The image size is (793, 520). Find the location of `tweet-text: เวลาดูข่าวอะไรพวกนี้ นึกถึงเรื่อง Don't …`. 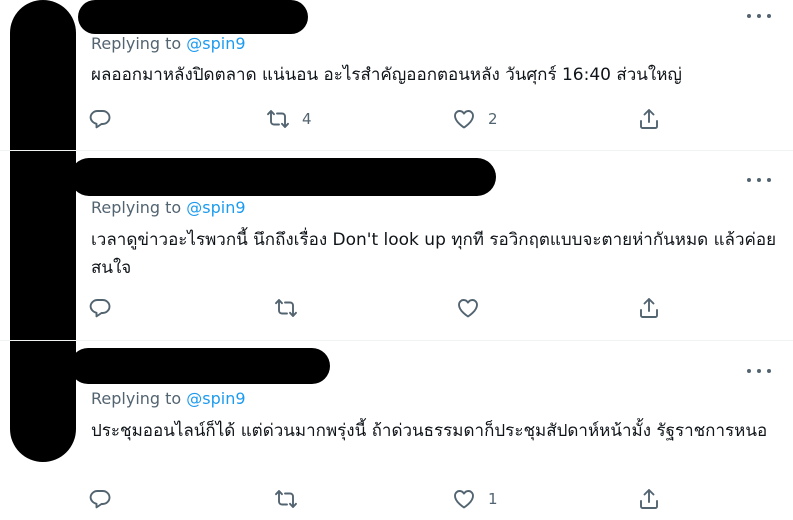

tweet-text: เวลาดูข่าวอะไรพวกนี้ นึกถึงเรื่อง Don't … is located at coordinates (434, 254).